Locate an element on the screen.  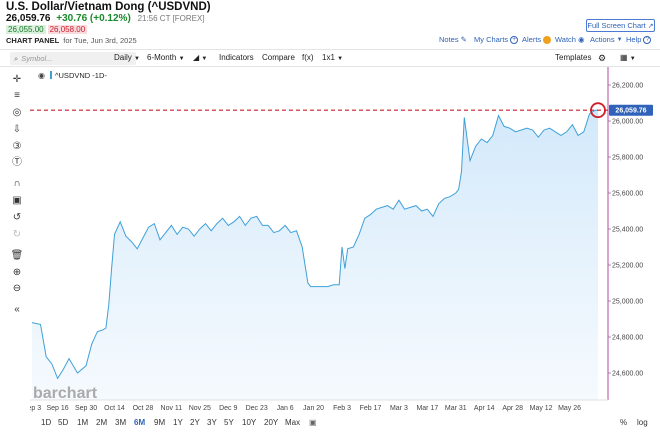
barchart-watermark: barchart is located at coordinates (65, 393).